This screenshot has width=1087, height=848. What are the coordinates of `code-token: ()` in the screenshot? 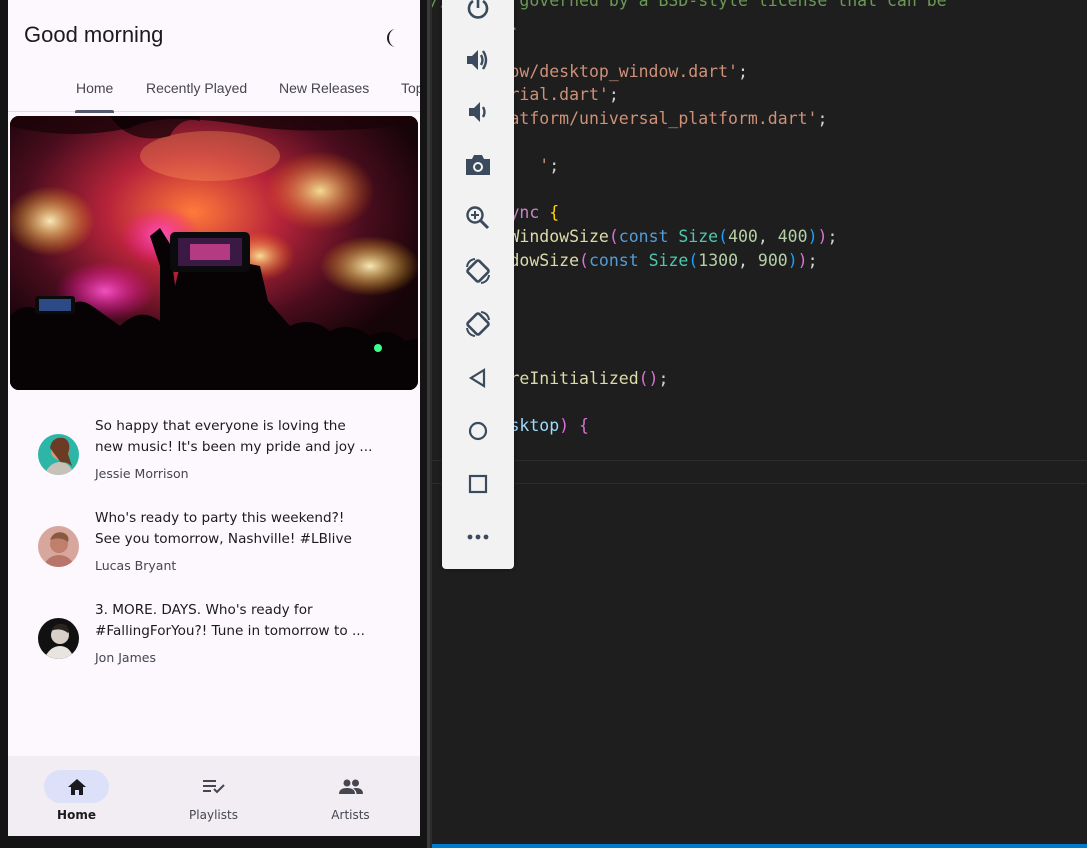 It's located at (648, 378).